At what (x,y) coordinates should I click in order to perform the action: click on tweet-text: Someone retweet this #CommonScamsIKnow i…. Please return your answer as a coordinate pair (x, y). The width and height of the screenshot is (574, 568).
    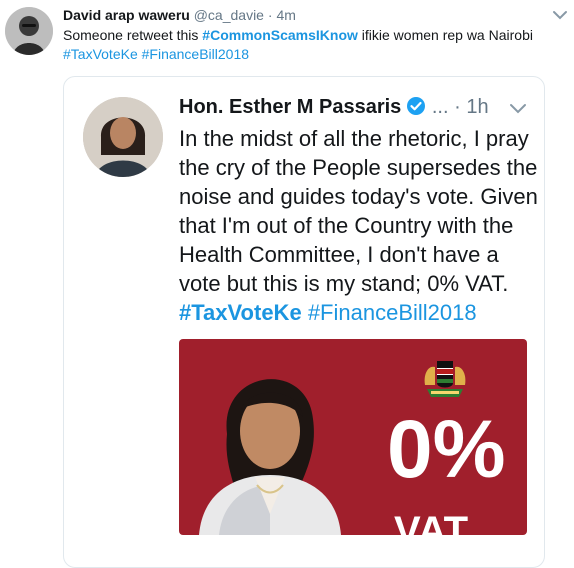
    Looking at the image, I should click on (308, 45).